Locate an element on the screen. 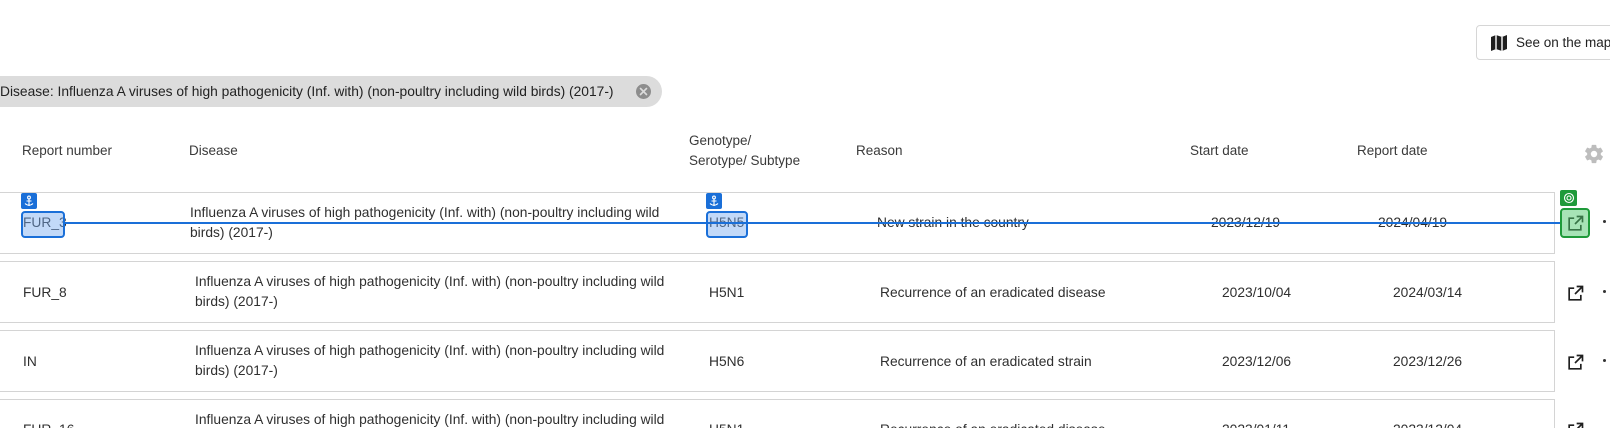  row-report-number: FUR_16 is located at coordinates (48, 424).